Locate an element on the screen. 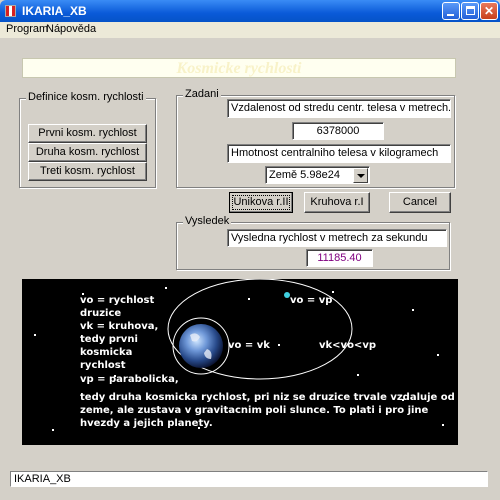 This screenshot has height=500, width=500. mass-select: Země 5.98e24 is located at coordinates (317, 175).